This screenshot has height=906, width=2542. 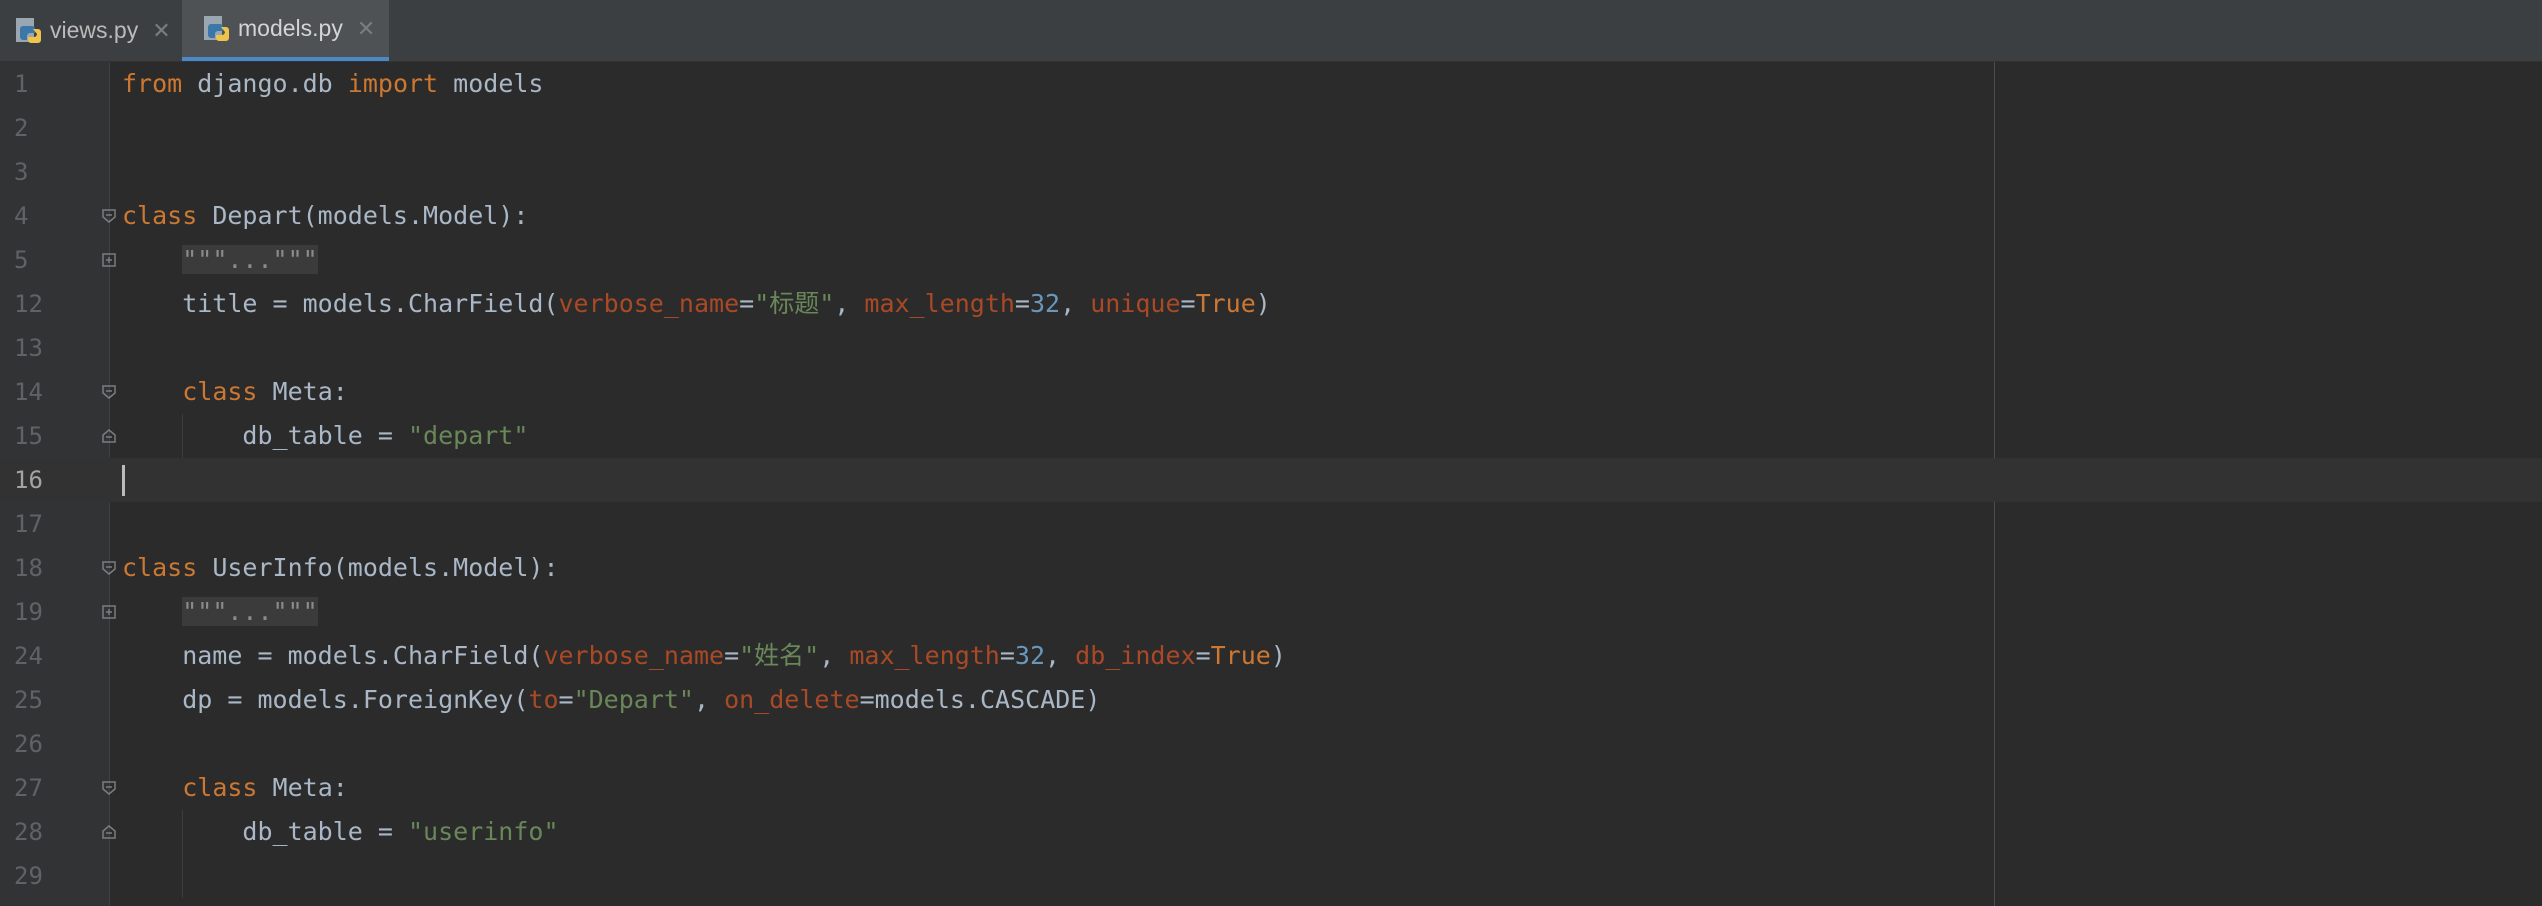 I want to click on code-token: title = models.CharField(, so click(x=340, y=303).